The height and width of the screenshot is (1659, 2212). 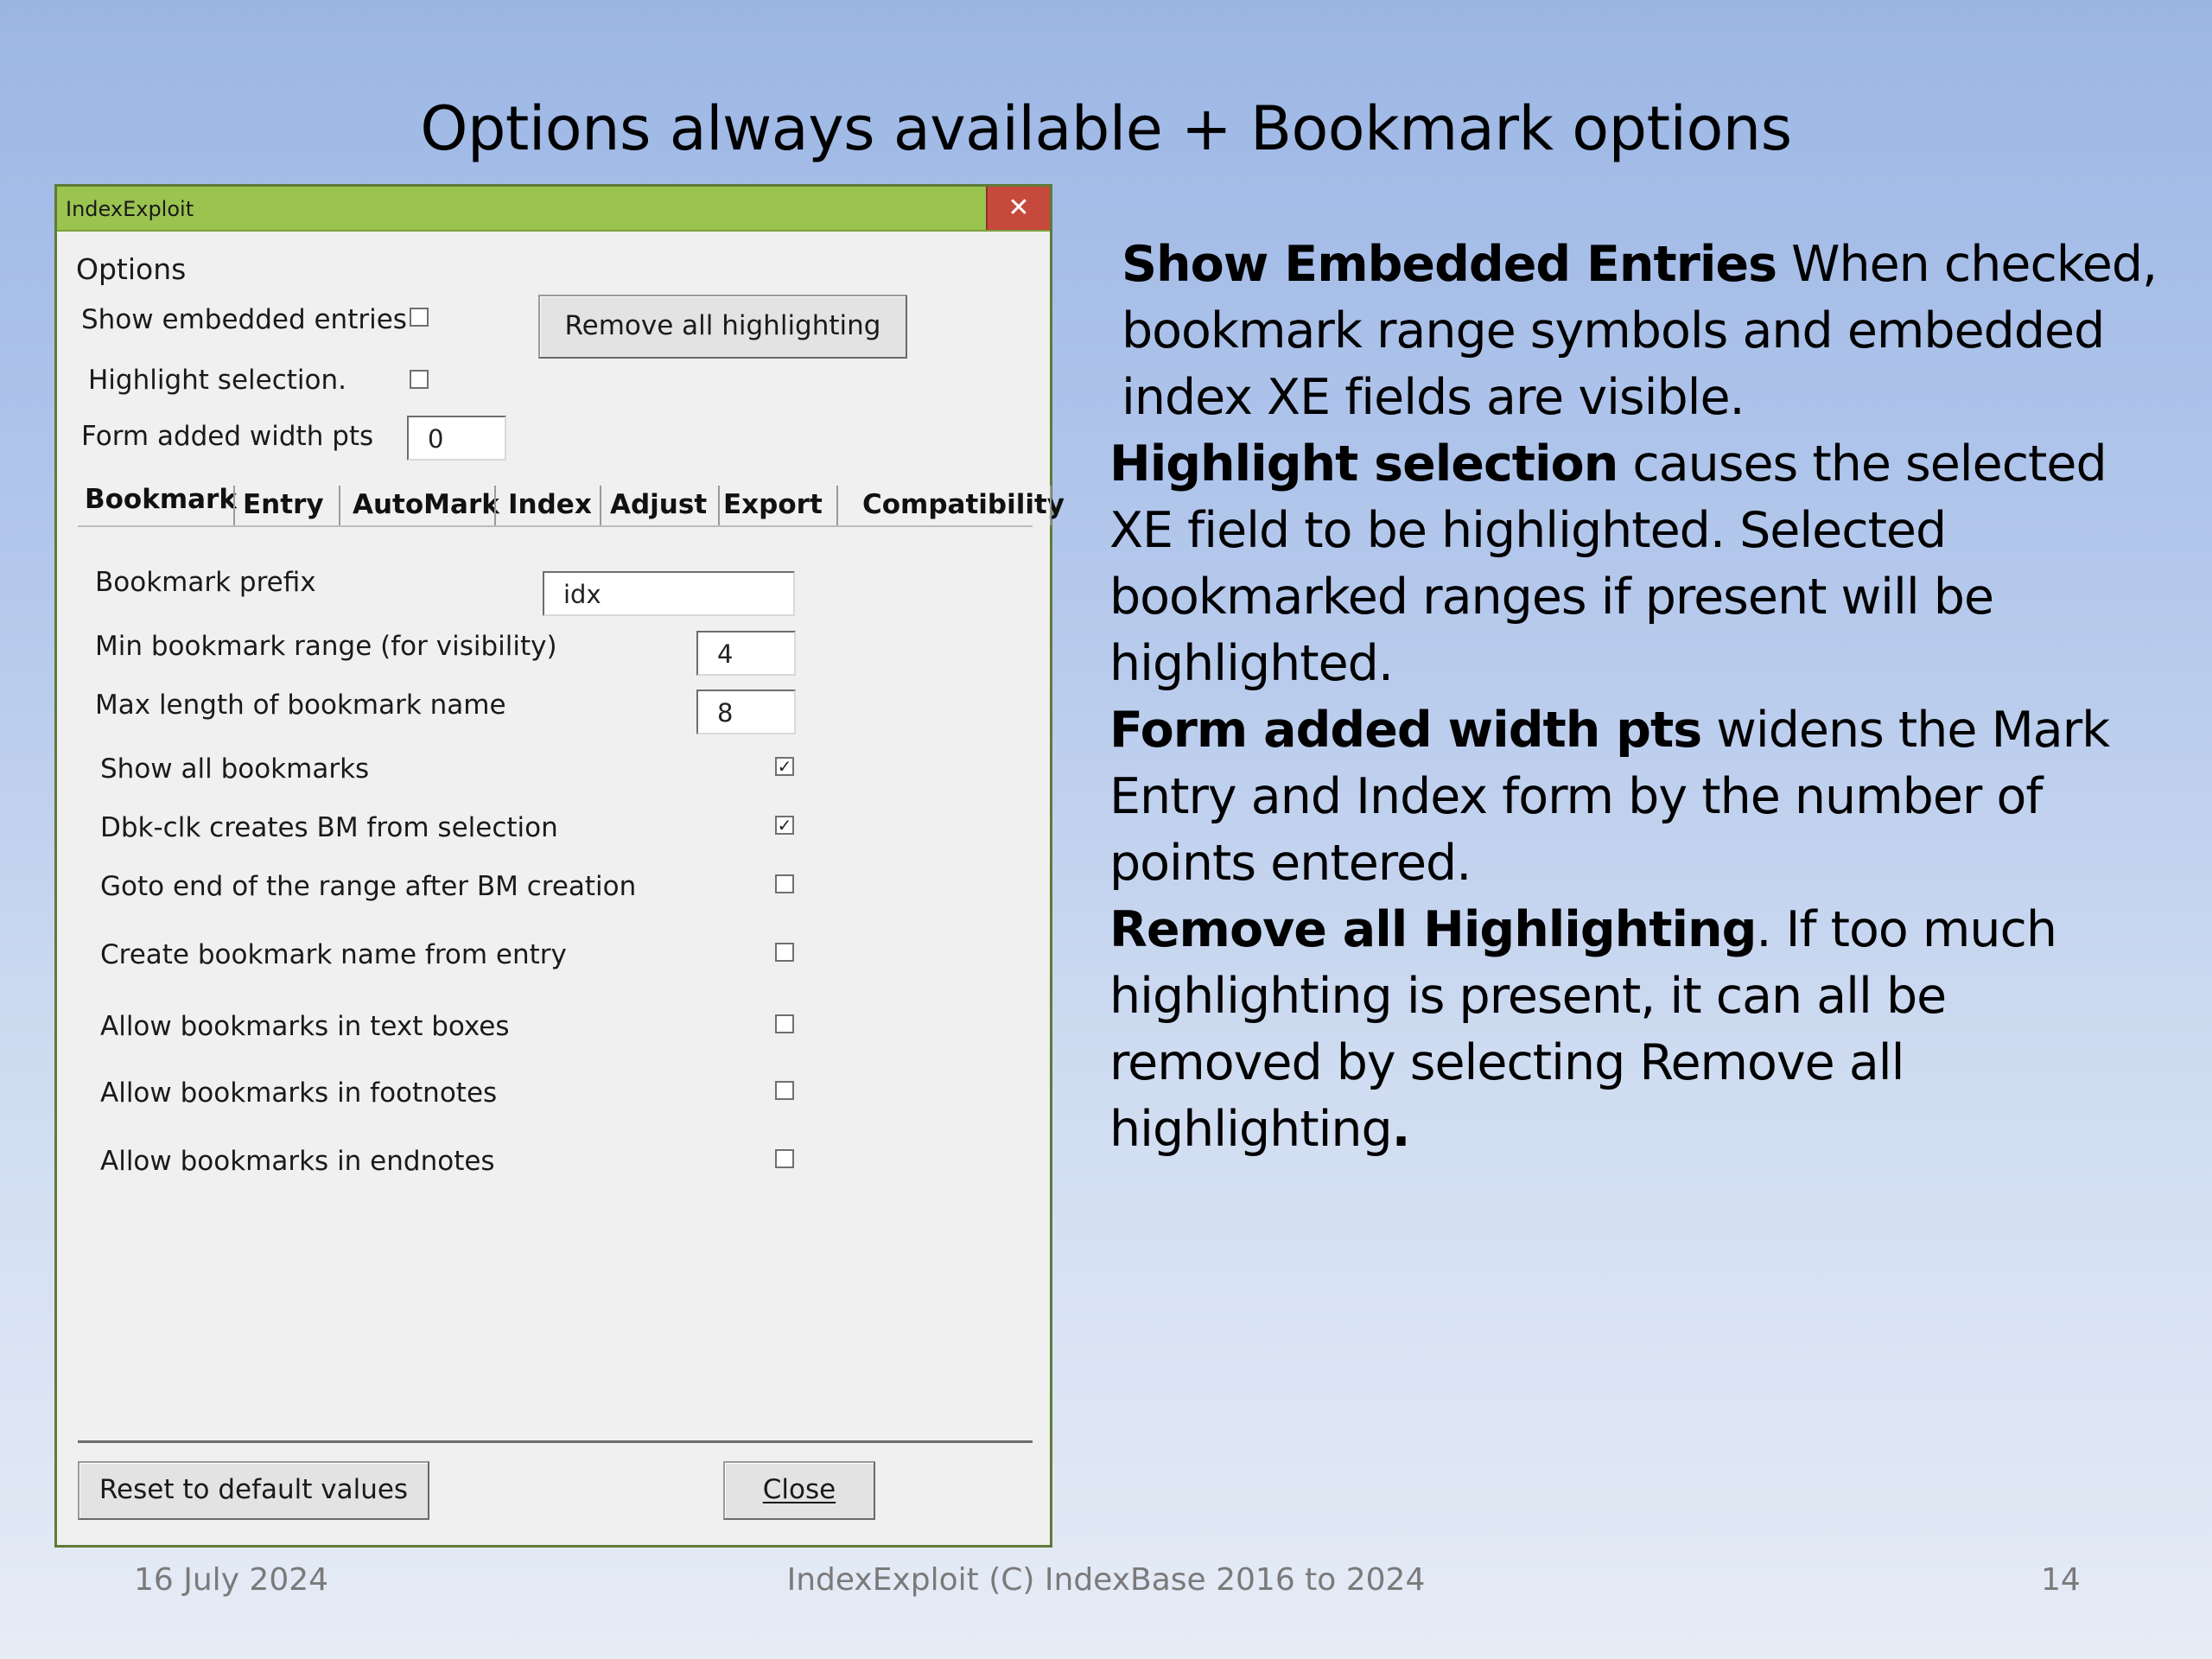 What do you see at coordinates (235, 769) in the screenshot?
I see `check-label-show-all-bookmarks: Show all bookmarks` at bounding box center [235, 769].